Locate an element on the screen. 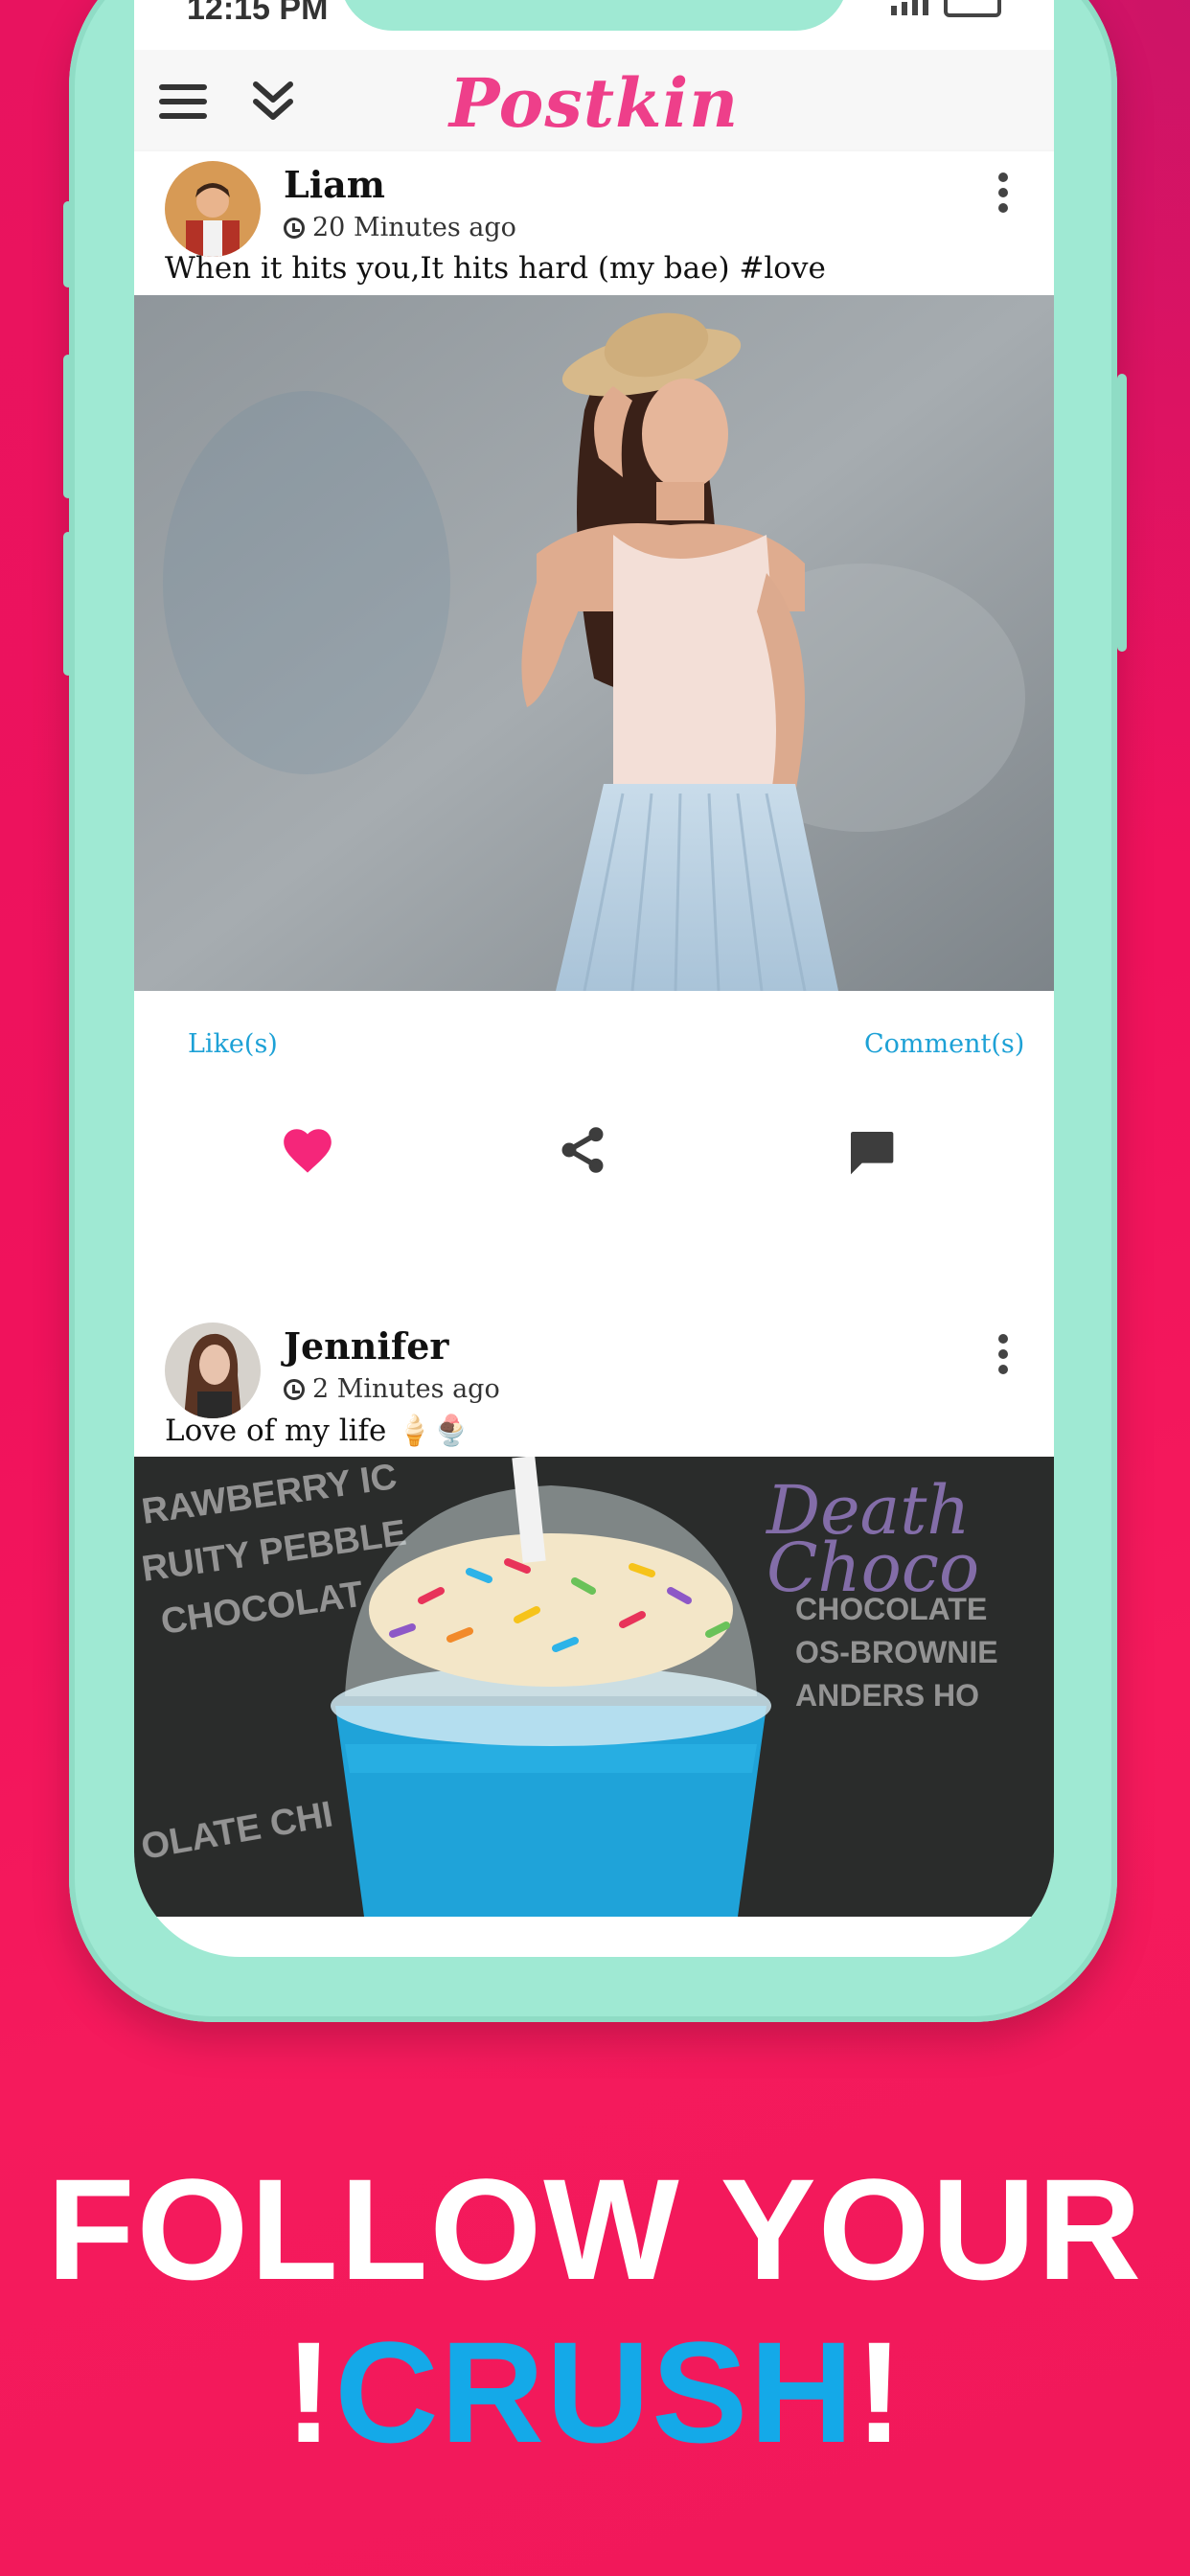  comments-count-link: Comment(s) is located at coordinates (944, 1044).